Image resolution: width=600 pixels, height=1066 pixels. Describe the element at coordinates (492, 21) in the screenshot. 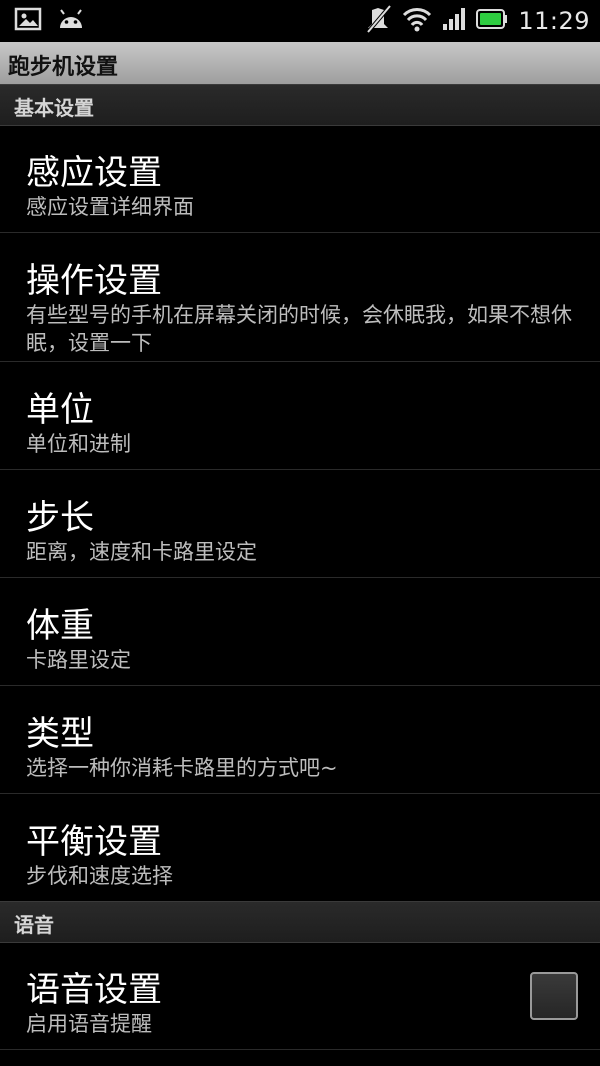

I see `battery-icon` at that location.